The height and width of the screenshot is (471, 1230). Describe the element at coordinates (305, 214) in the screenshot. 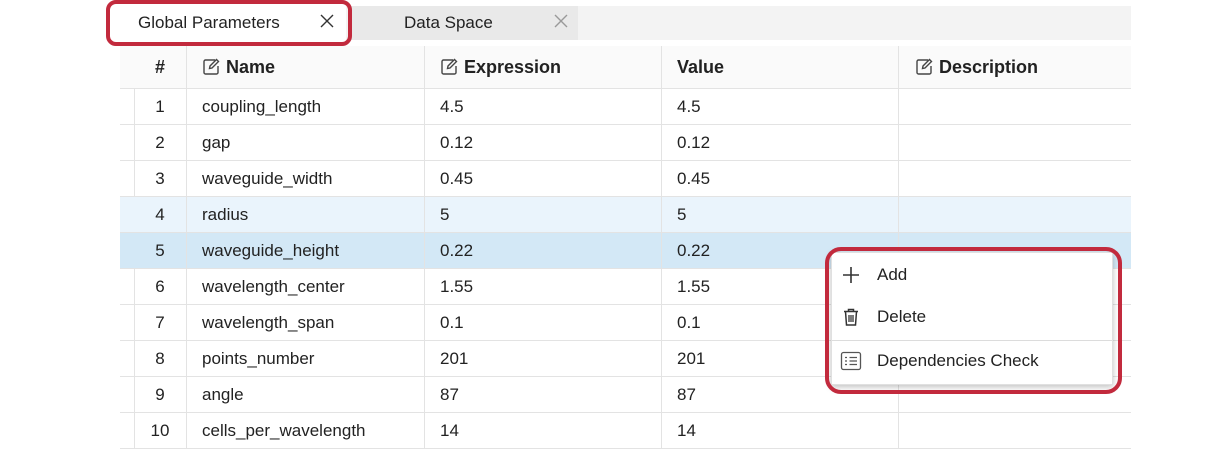

I see `cell-name: radius` at that location.